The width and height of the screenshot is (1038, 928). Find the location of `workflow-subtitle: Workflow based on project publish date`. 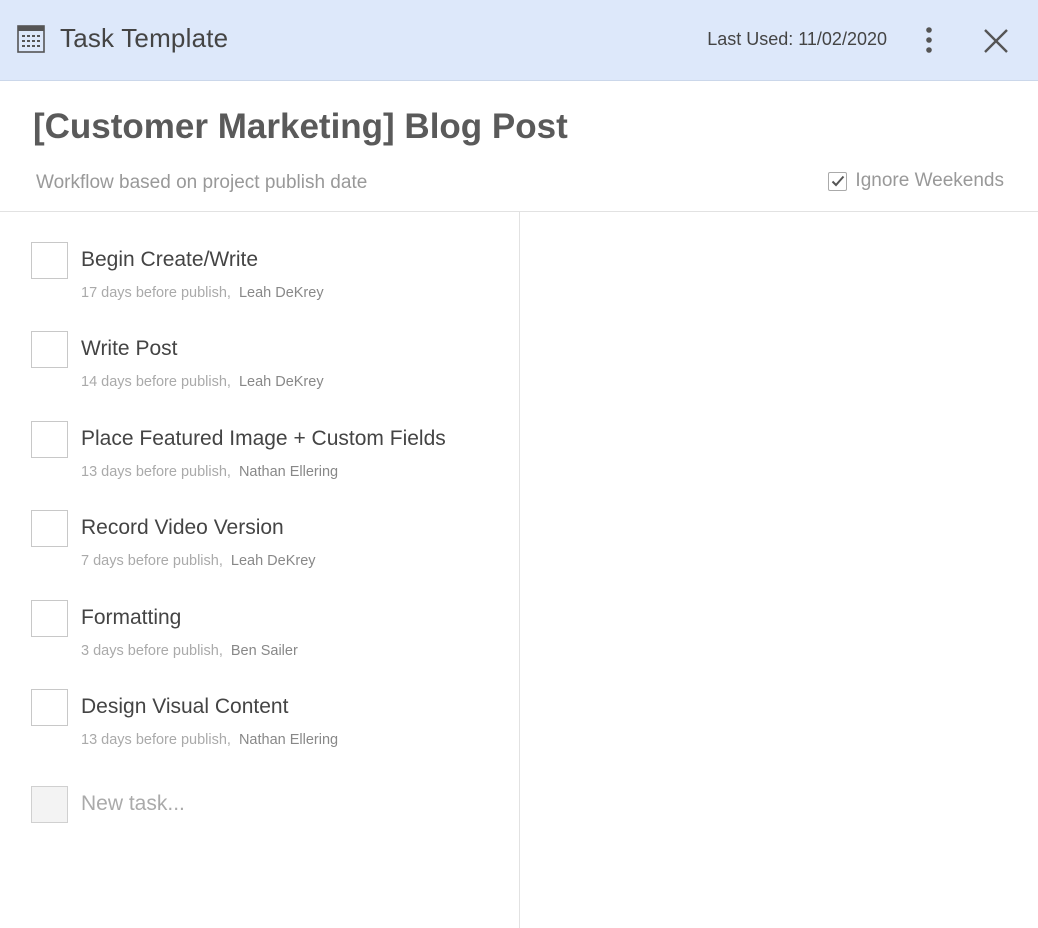

workflow-subtitle: Workflow based on project publish date is located at coordinates (202, 182).